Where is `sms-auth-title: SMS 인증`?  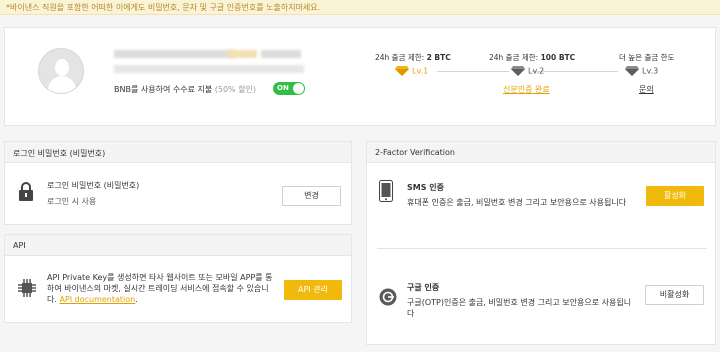 sms-auth-title: SMS 인증 is located at coordinates (425, 187).